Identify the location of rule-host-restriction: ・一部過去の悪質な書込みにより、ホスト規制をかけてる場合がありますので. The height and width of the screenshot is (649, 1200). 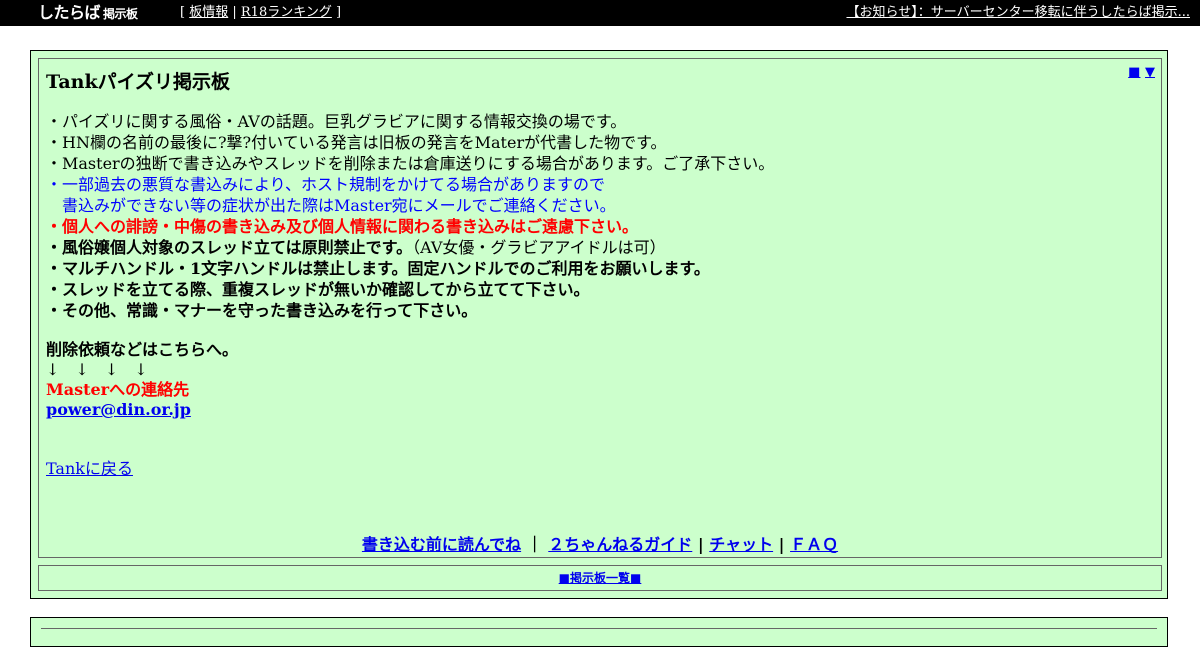
(326, 184).